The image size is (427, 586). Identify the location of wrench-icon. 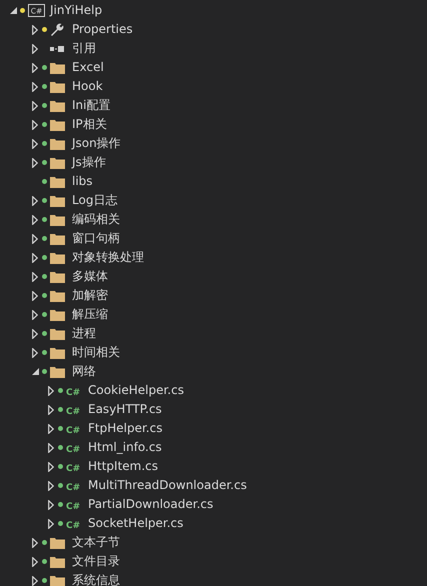
(57, 29).